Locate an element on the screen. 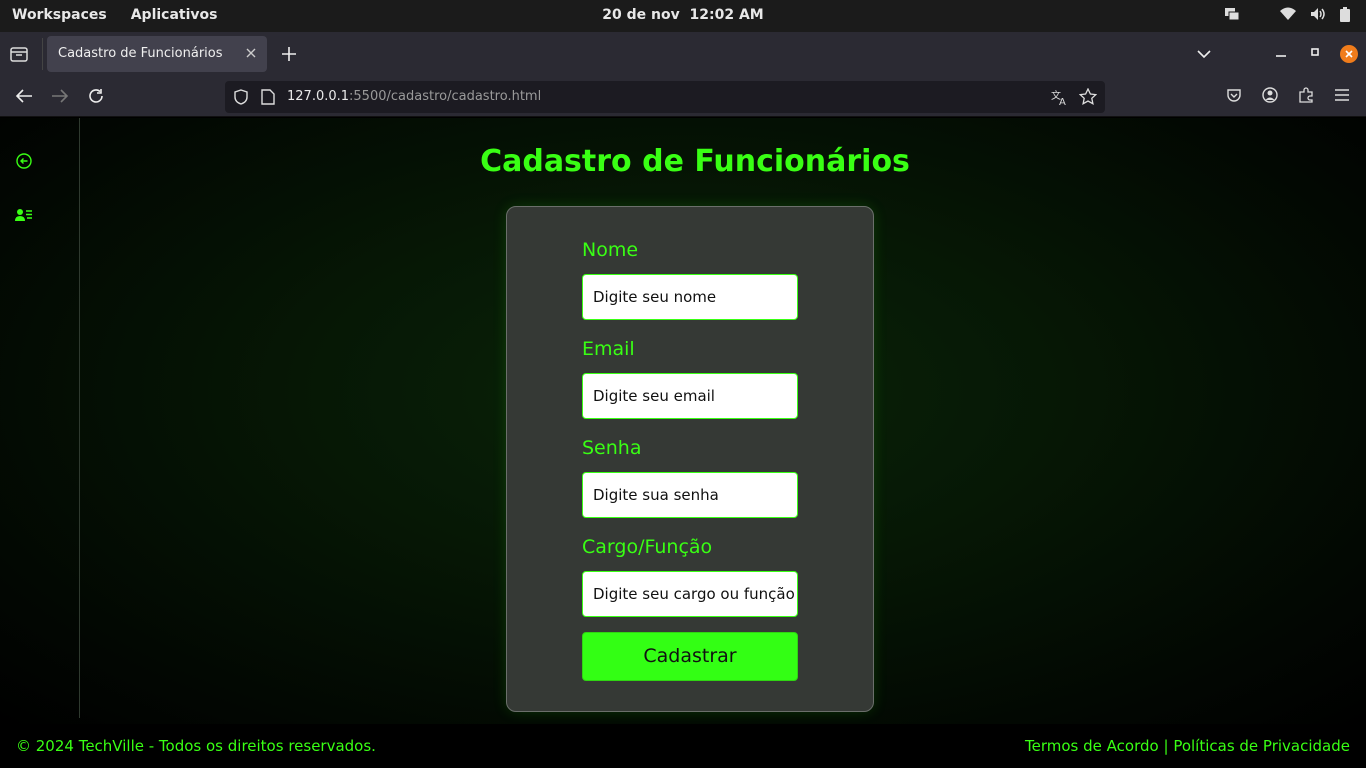  shield-icon is located at coordinates (241, 99).